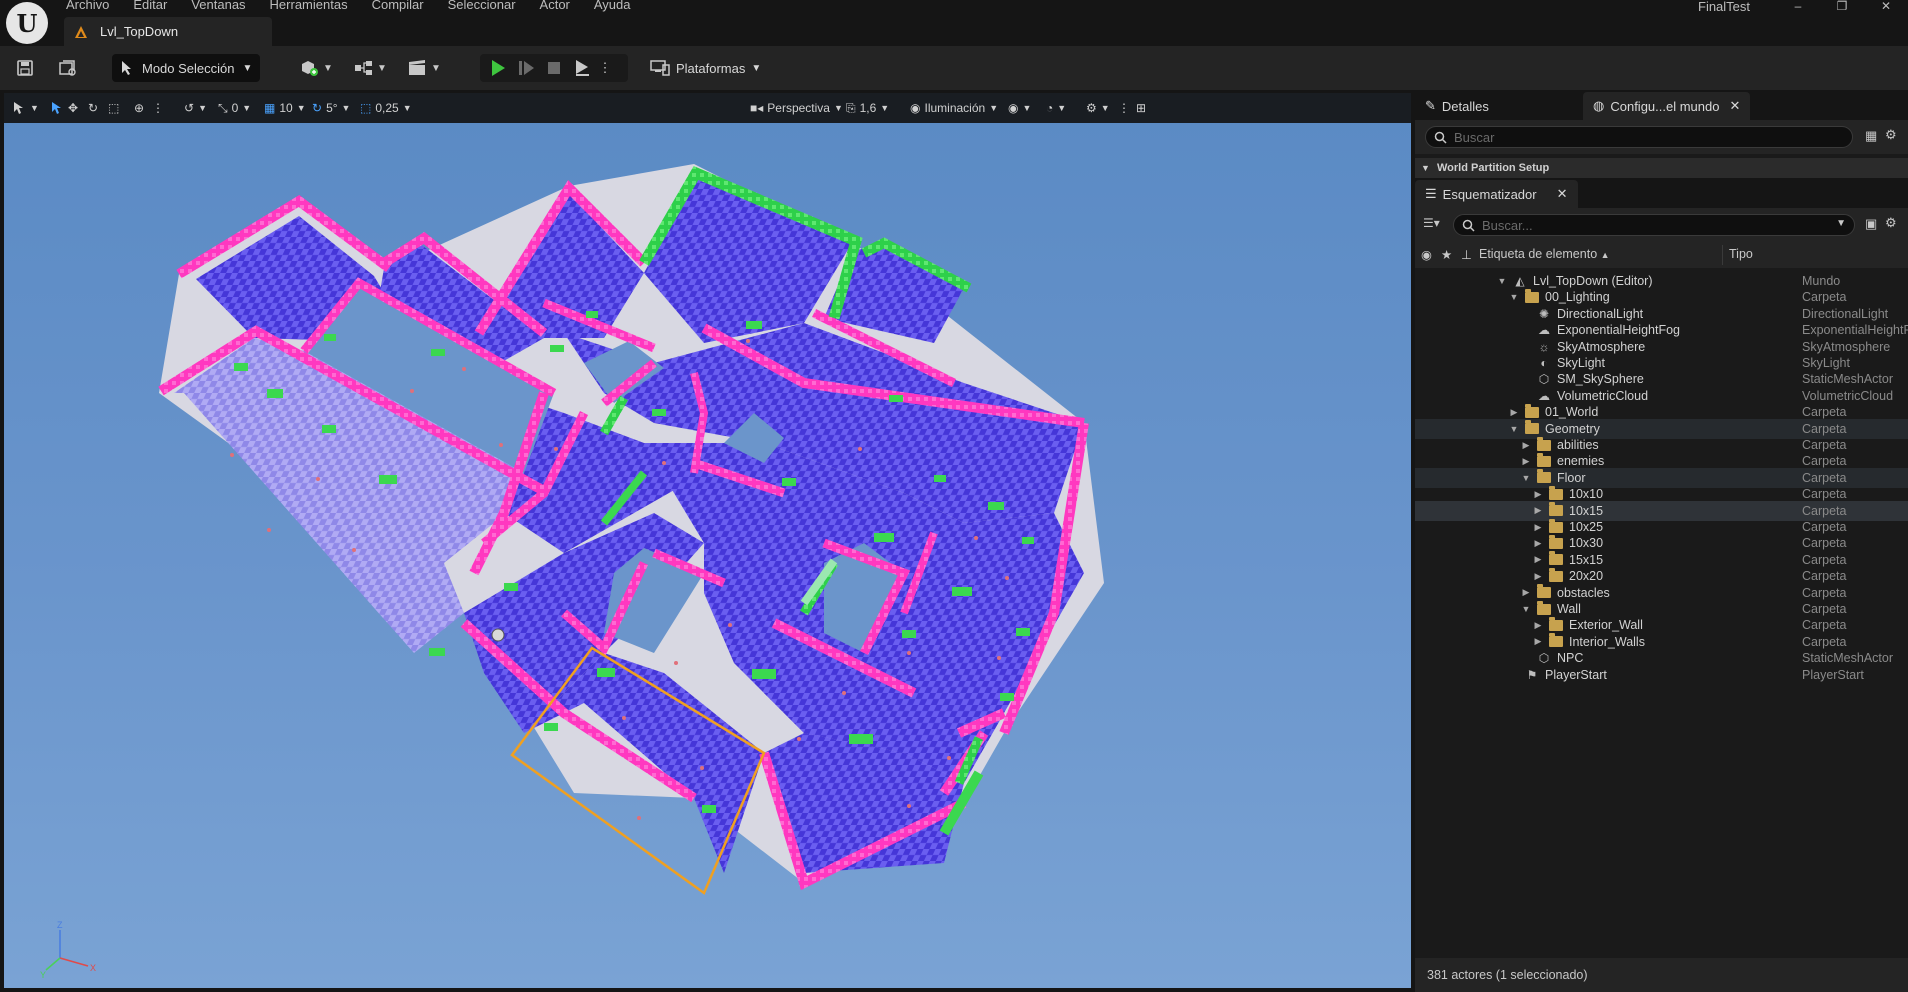  Describe the element at coordinates (1798, 7) in the screenshot. I see `minimize-icon: –` at that location.